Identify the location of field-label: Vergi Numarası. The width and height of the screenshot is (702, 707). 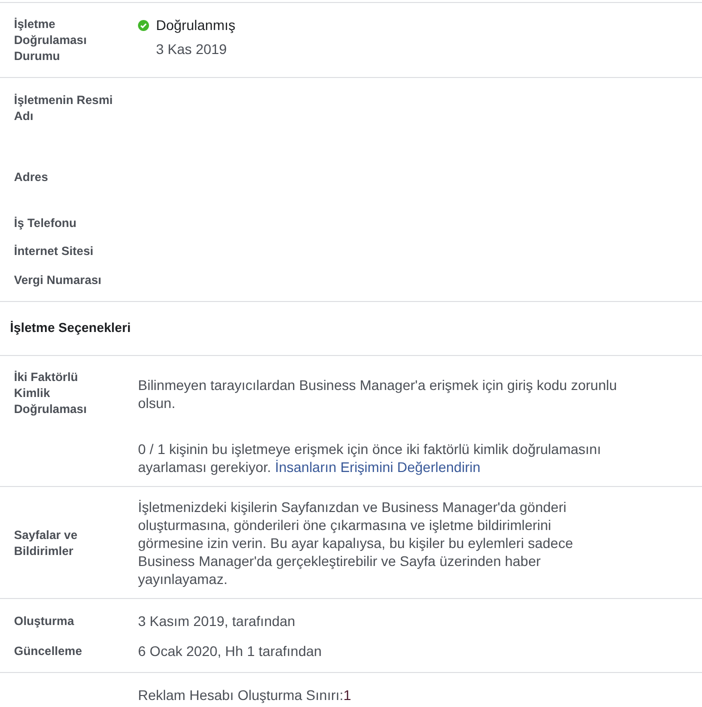
(58, 280).